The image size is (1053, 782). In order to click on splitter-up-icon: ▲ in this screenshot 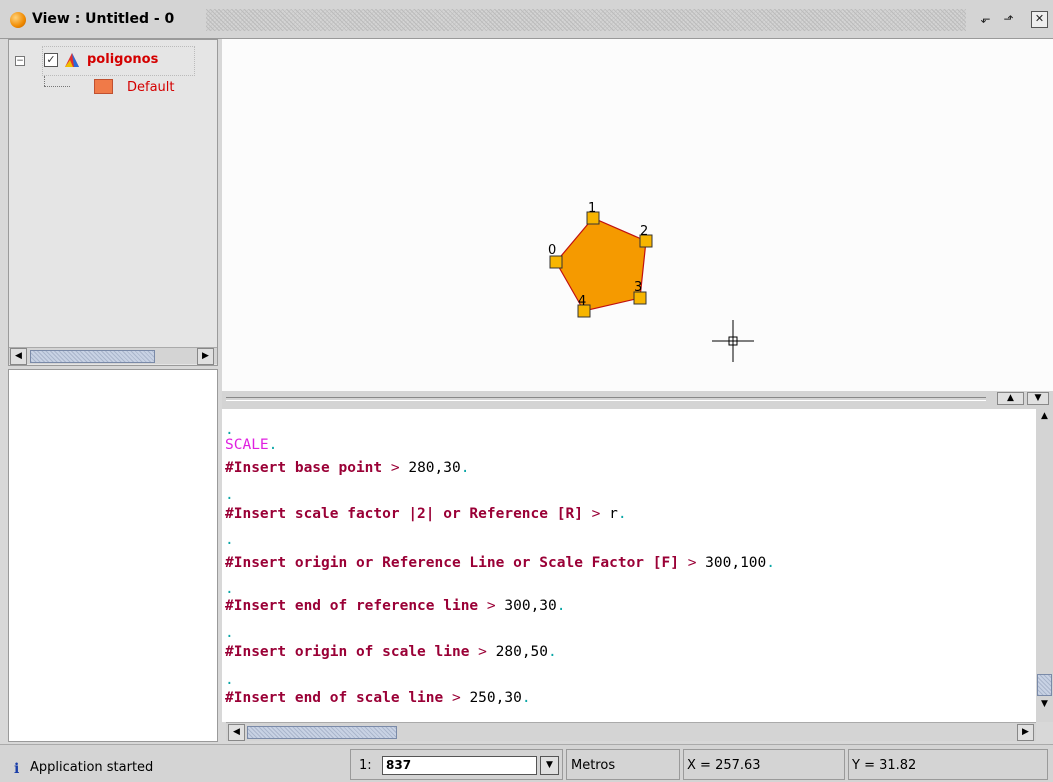, I will do `click(1010, 398)`.